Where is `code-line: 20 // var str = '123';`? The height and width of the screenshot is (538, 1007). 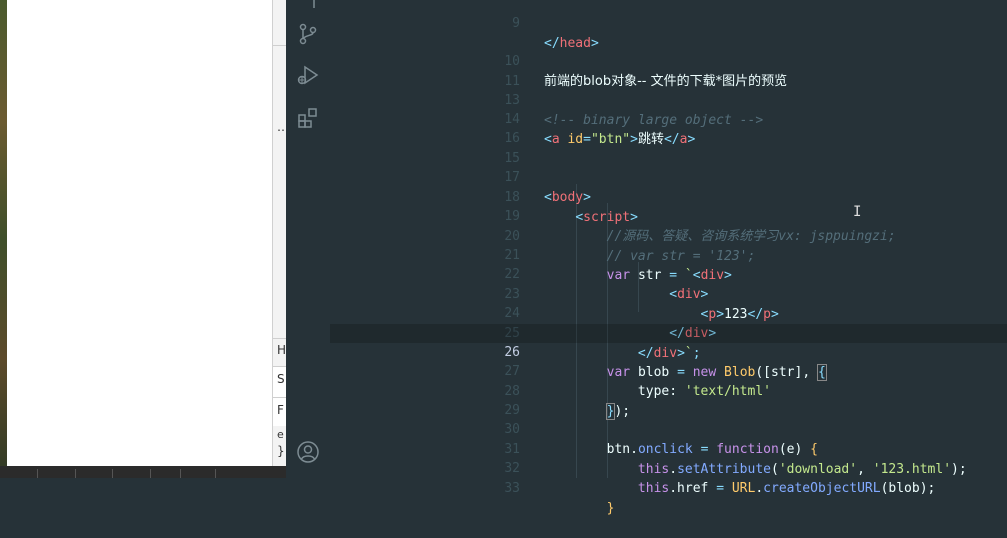
code-line: 20 // var str = '123'; is located at coordinates (668, 235).